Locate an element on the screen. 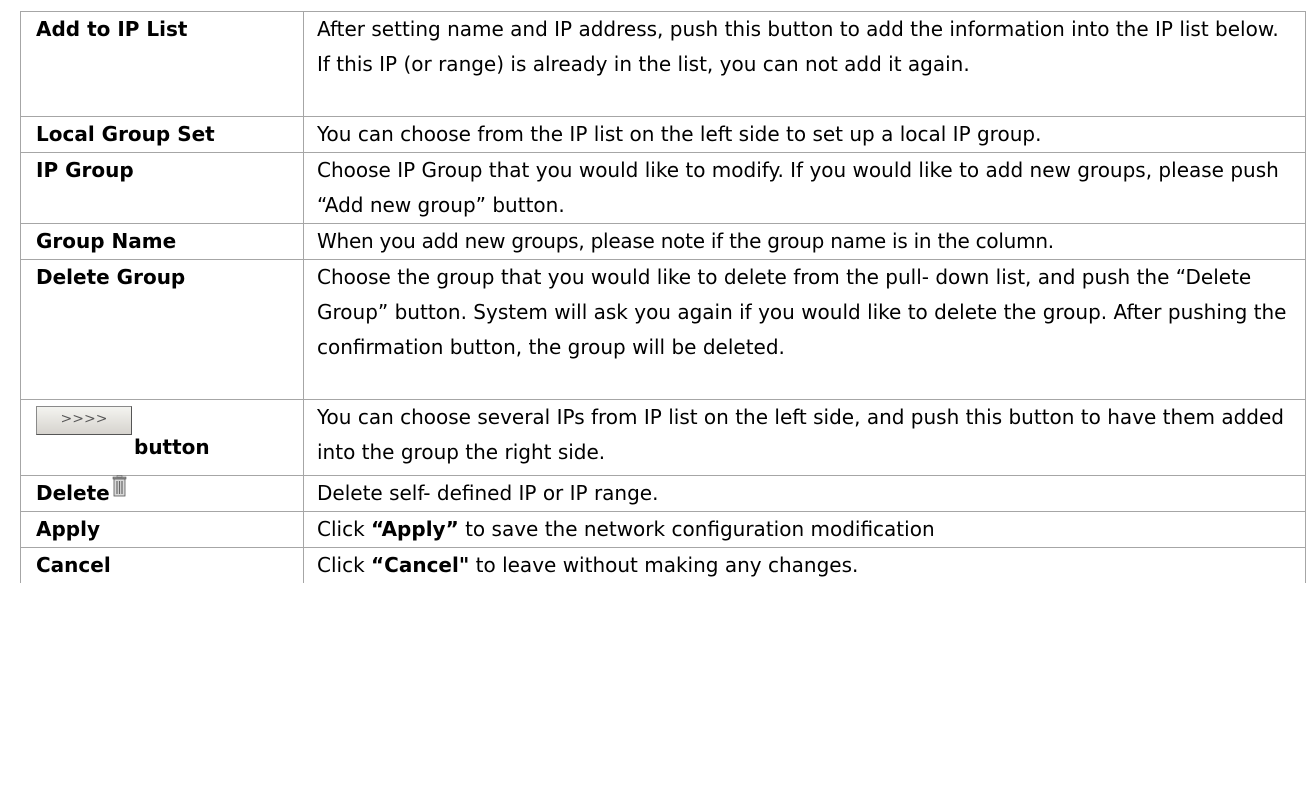 The width and height of the screenshot is (1311, 786). term-delete: Delete is located at coordinates (162, 492).